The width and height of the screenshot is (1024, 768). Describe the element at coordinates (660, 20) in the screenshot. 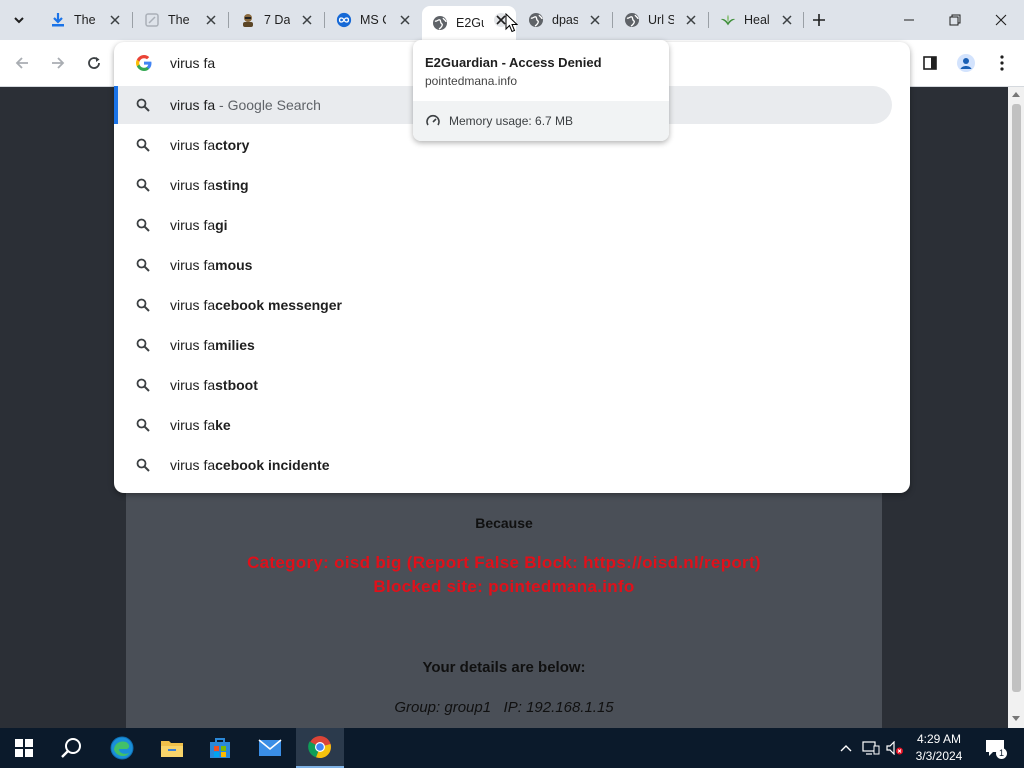

I see `tab-7: Url S` at that location.